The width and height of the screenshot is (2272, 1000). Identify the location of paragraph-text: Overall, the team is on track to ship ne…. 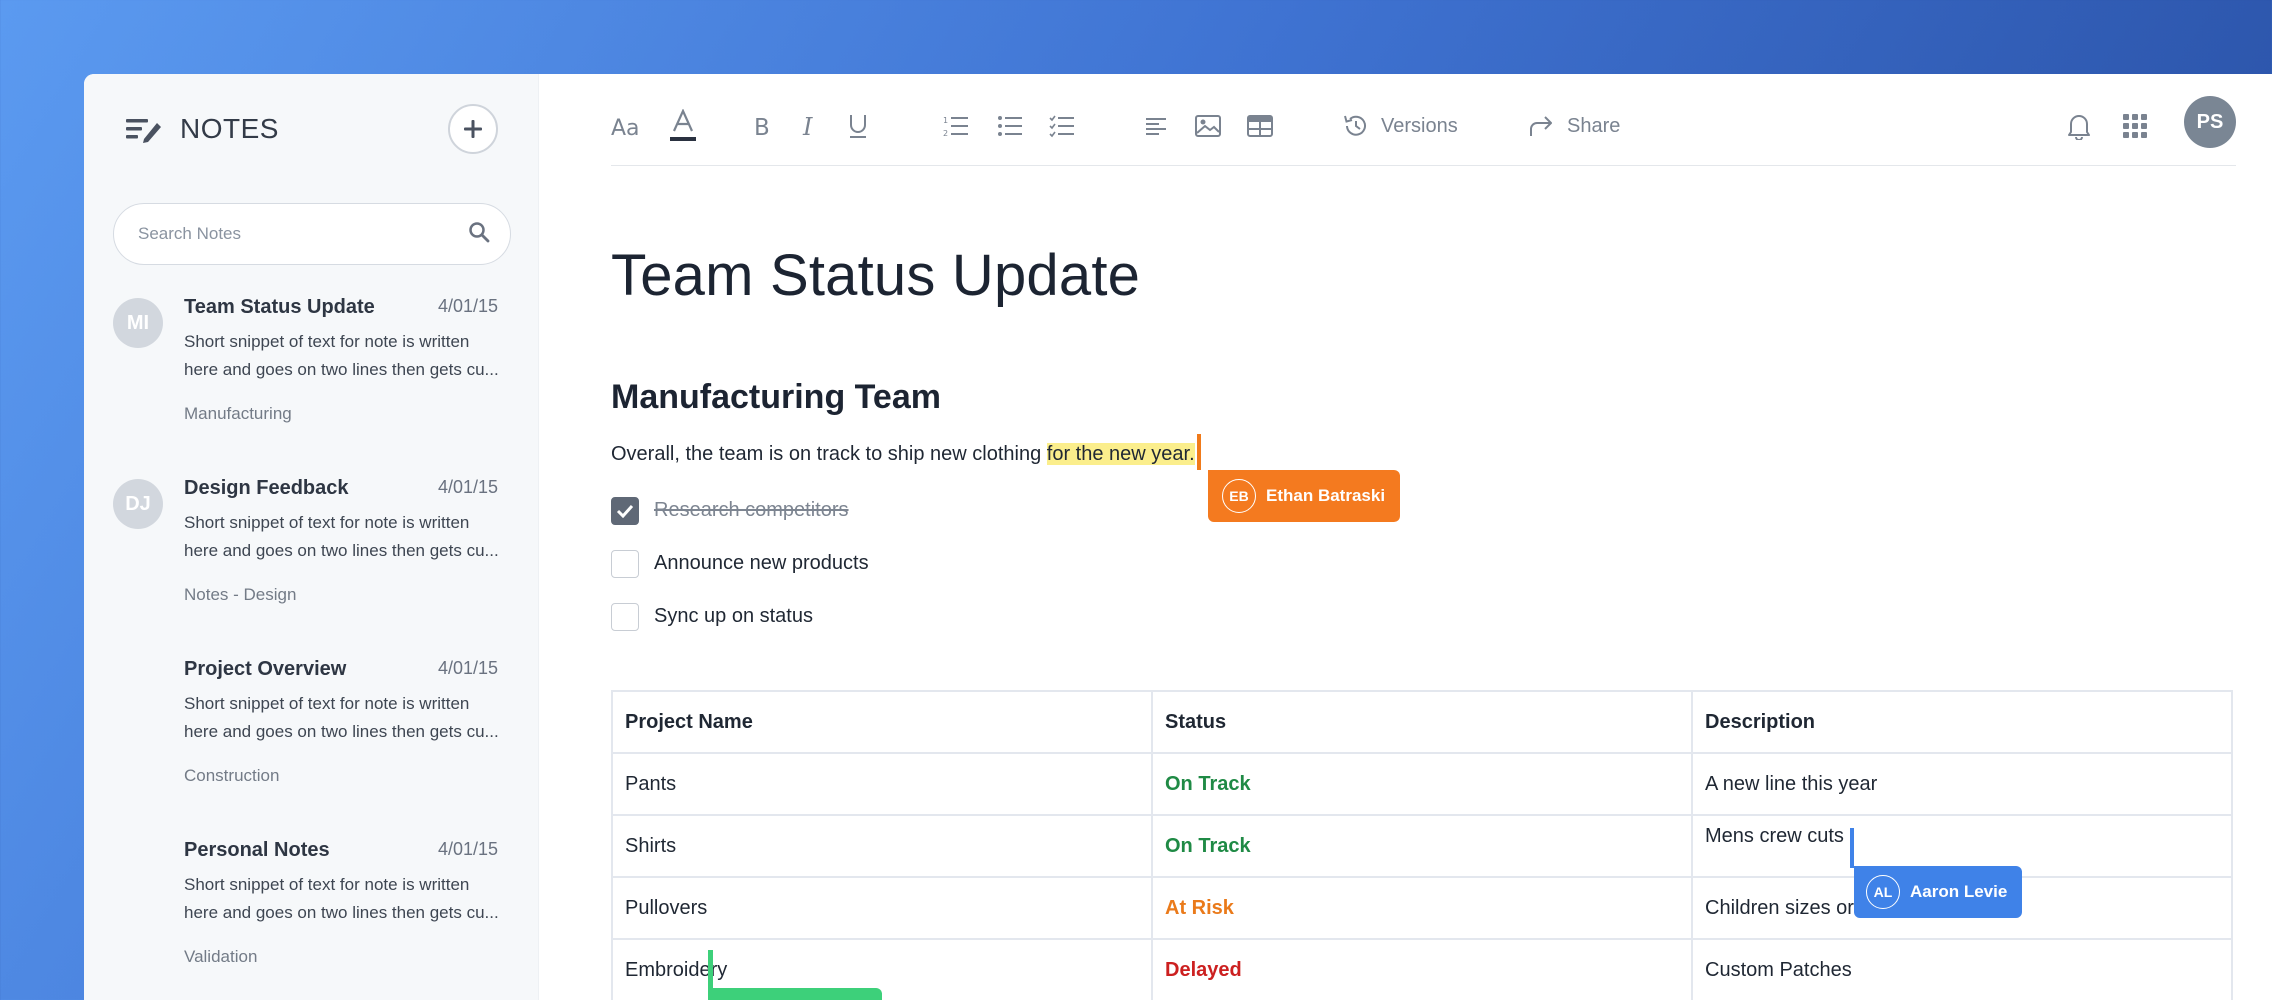
(829, 454).